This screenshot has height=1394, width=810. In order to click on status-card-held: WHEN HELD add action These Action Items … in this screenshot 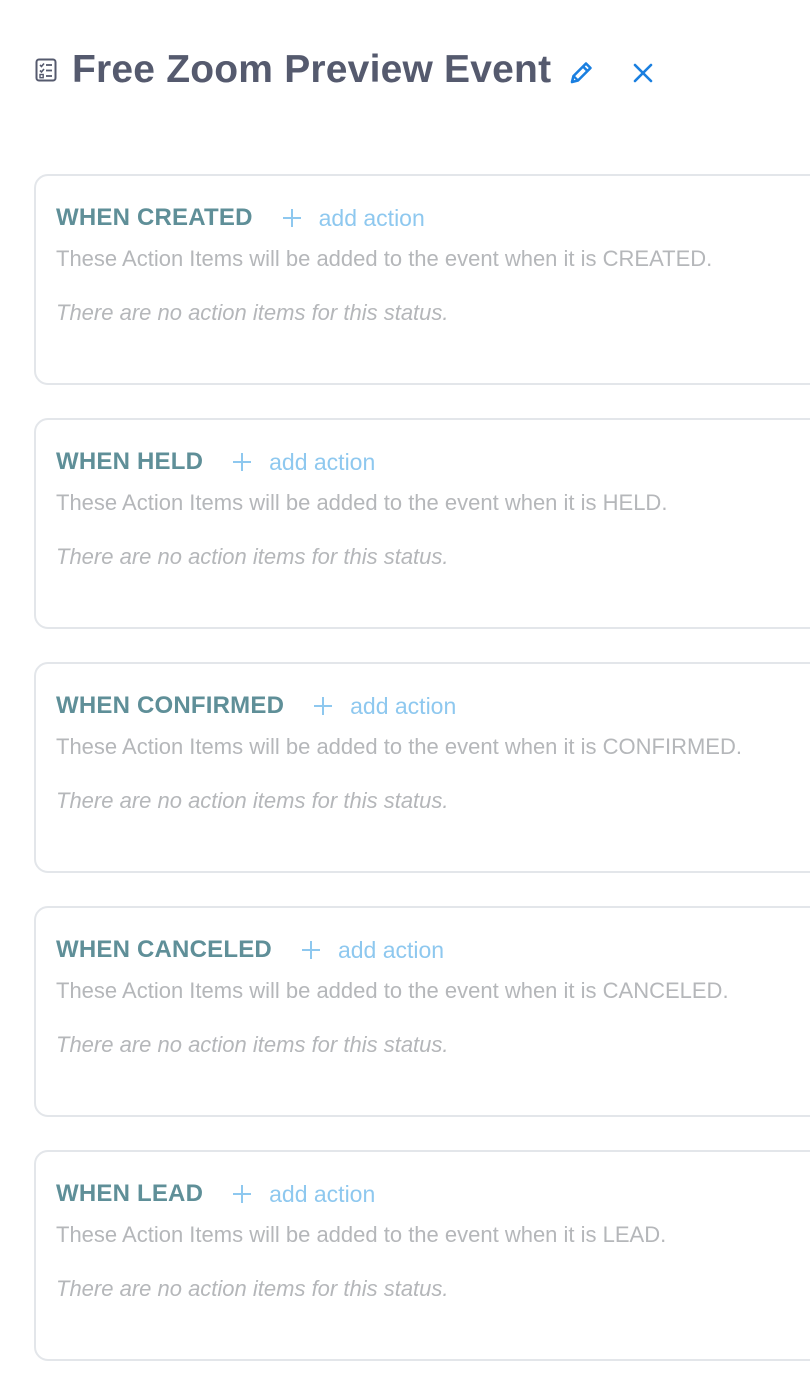, I will do `click(422, 523)`.